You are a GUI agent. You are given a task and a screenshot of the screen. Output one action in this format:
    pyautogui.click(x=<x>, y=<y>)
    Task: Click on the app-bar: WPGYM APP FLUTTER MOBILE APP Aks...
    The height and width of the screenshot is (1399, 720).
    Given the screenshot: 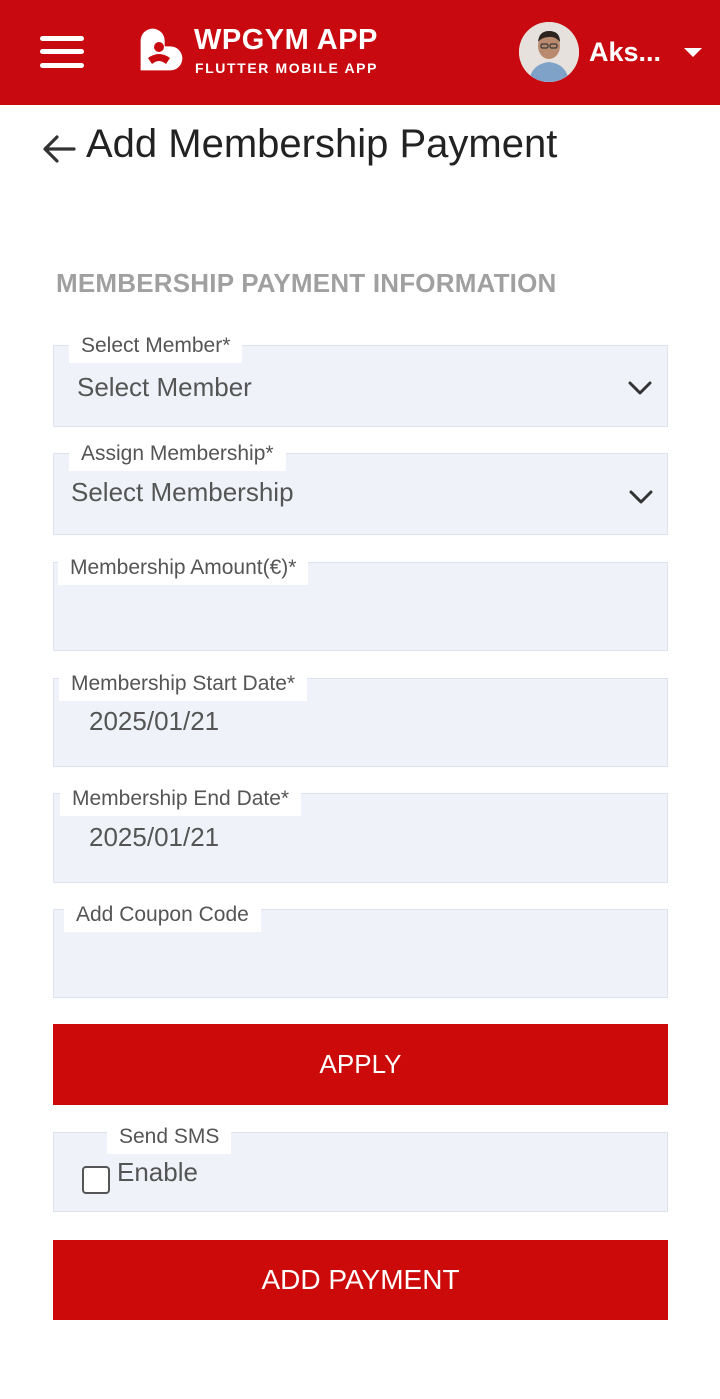 What is the action you would take?
    pyautogui.click(x=360, y=52)
    